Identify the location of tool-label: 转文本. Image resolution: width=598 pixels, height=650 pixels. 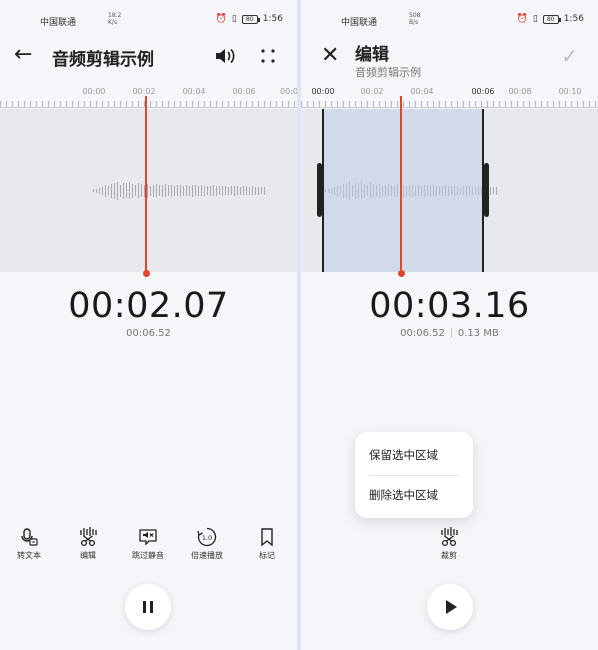
(29, 555).